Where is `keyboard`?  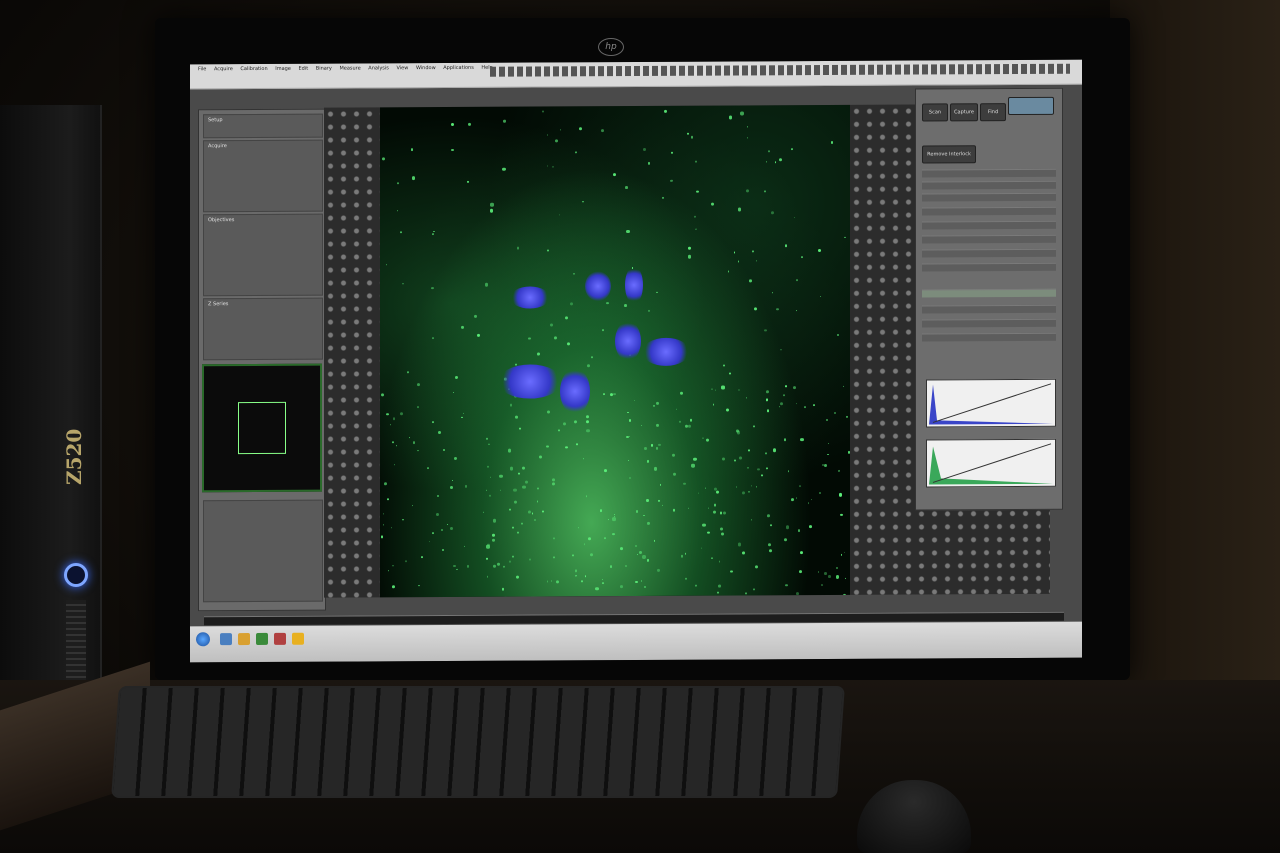
keyboard is located at coordinates (478, 742).